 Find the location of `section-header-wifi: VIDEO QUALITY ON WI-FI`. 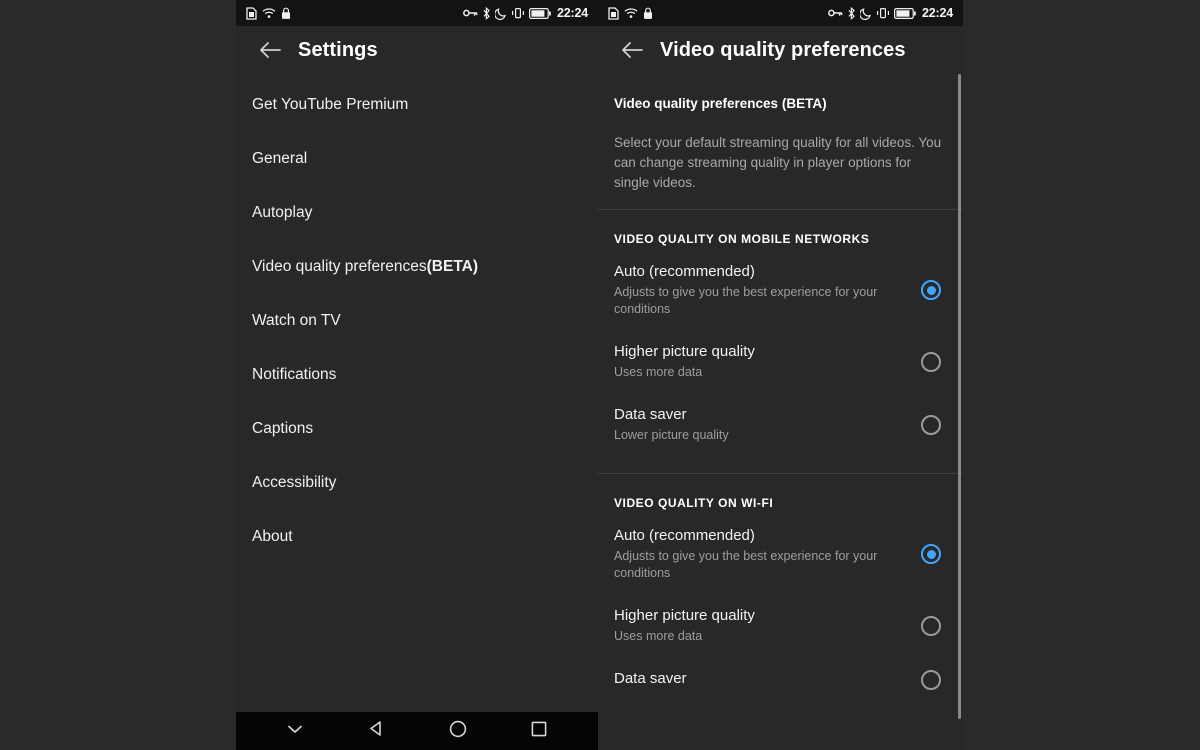

section-header-wifi: VIDEO QUALITY ON WI-FI is located at coordinates (694, 503).